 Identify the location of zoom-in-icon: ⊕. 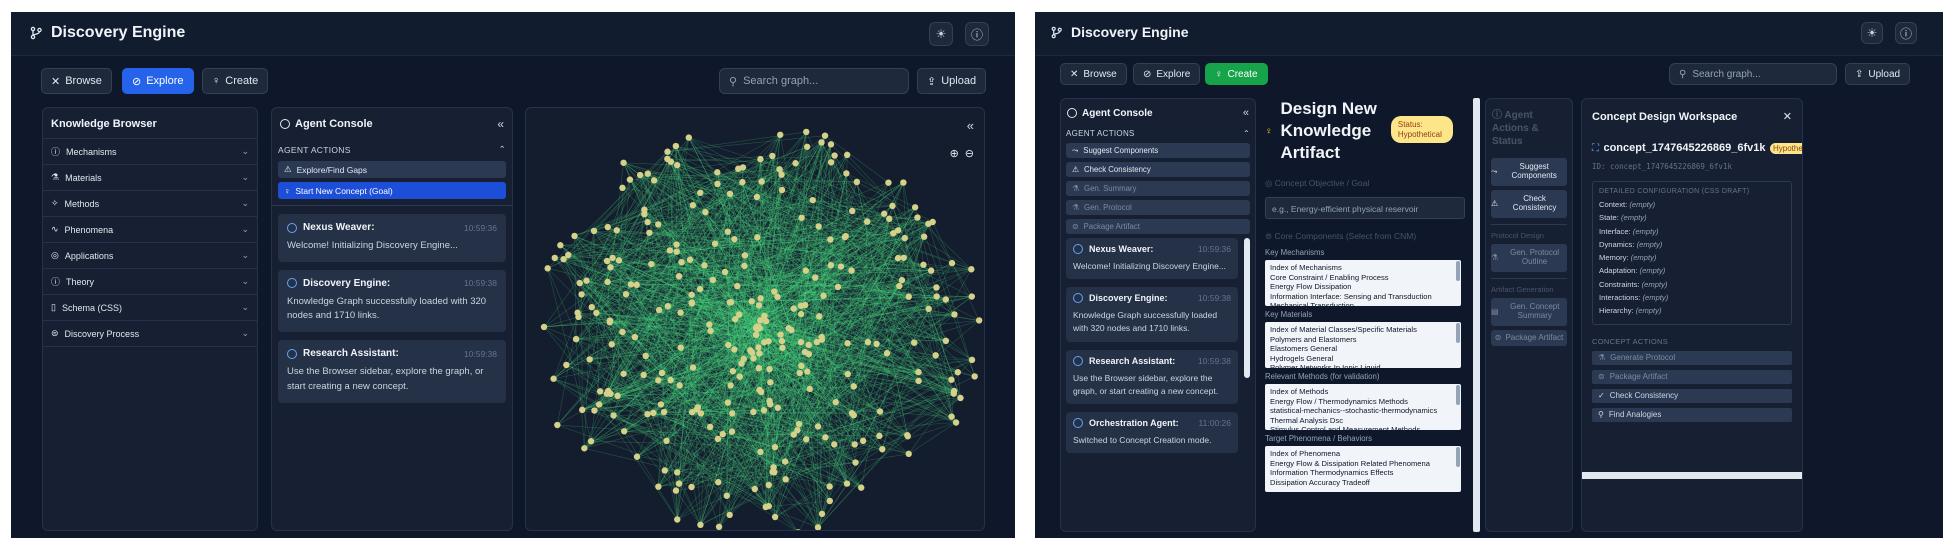
(954, 153).